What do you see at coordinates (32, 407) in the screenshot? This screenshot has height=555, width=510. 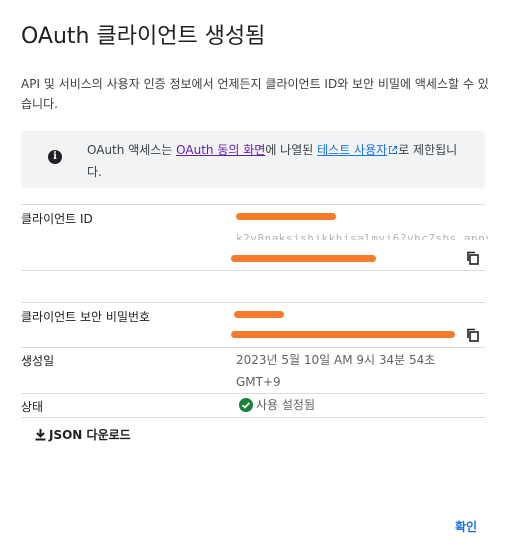 I see `status-label: 상태` at bounding box center [32, 407].